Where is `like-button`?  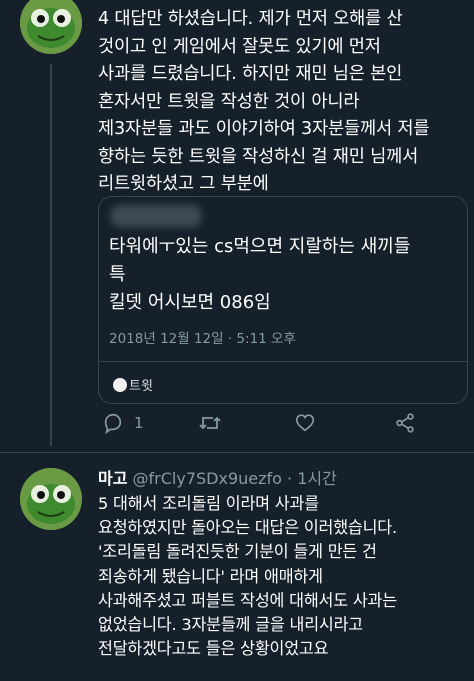 like-button is located at coordinates (305, 423).